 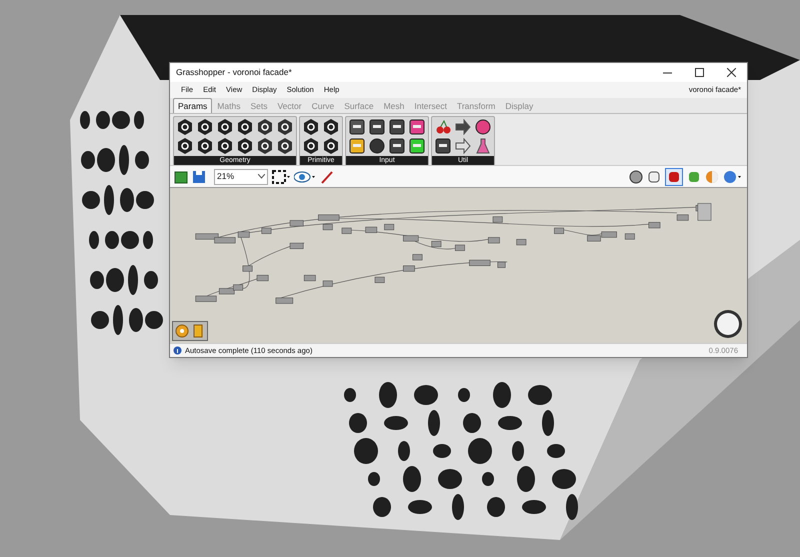 What do you see at coordinates (305, 176) in the screenshot?
I see `eye-icon` at bounding box center [305, 176].